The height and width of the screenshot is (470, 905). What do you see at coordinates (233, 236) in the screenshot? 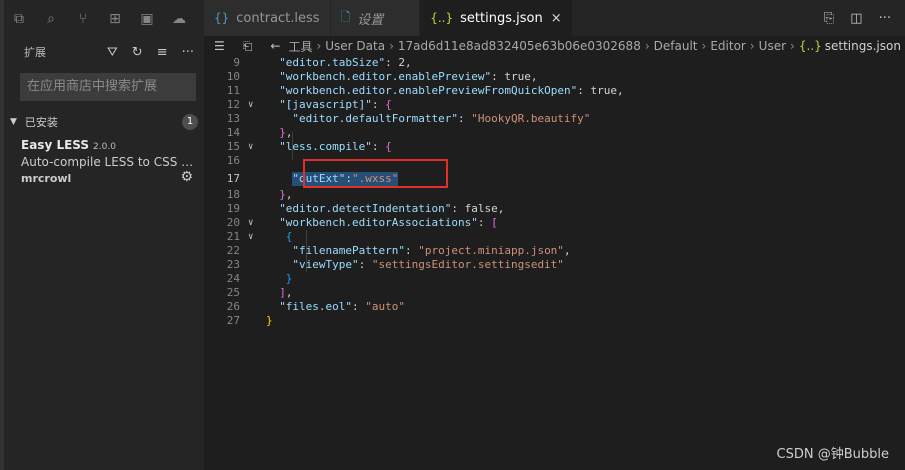
I see `line-number: 21` at bounding box center [233, 236].